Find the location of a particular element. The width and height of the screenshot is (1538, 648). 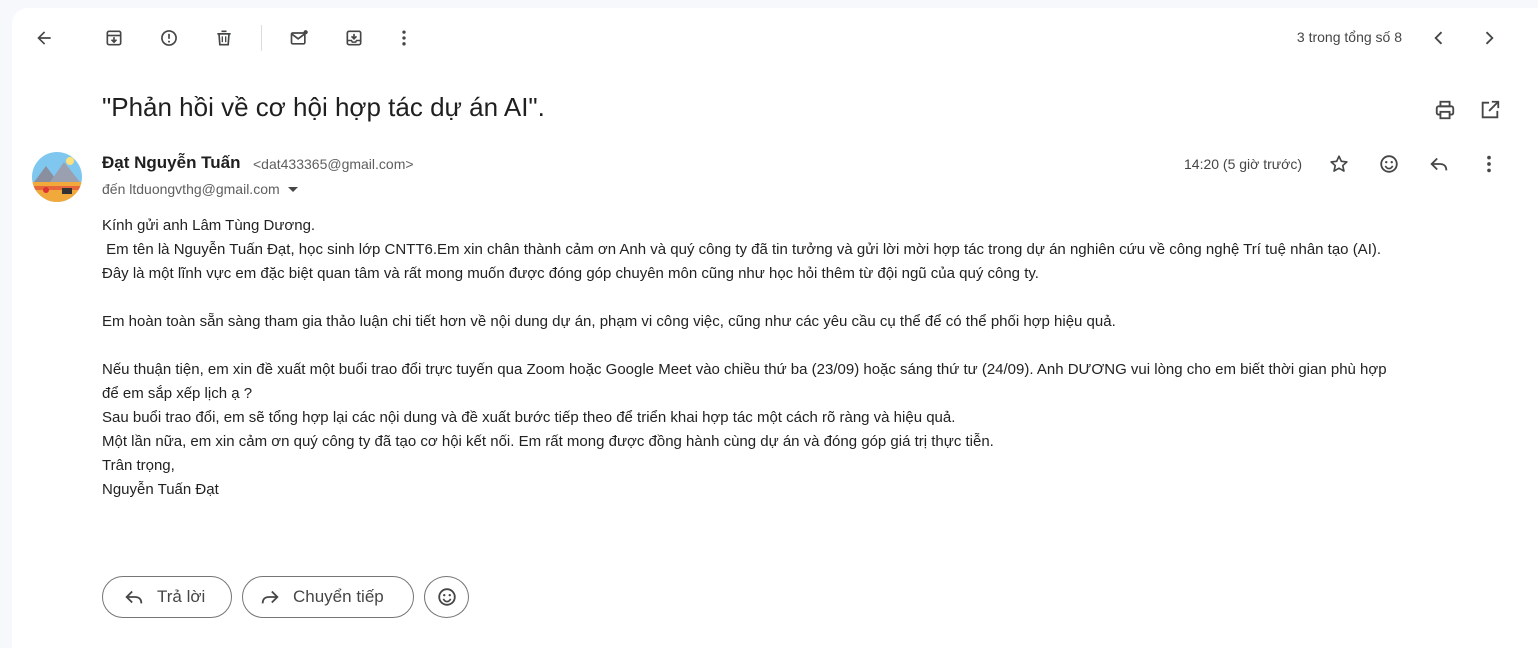

toolbar-divider is located at coordinates (261, 38).